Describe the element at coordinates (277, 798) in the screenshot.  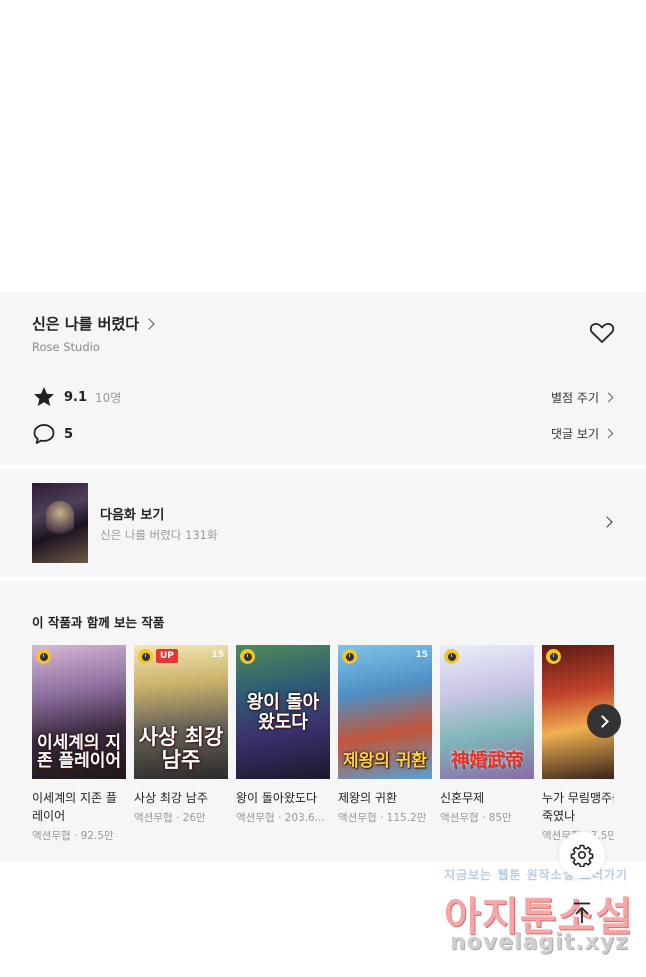
I see `card-title: 왕이 돌아왔도다` at that location.